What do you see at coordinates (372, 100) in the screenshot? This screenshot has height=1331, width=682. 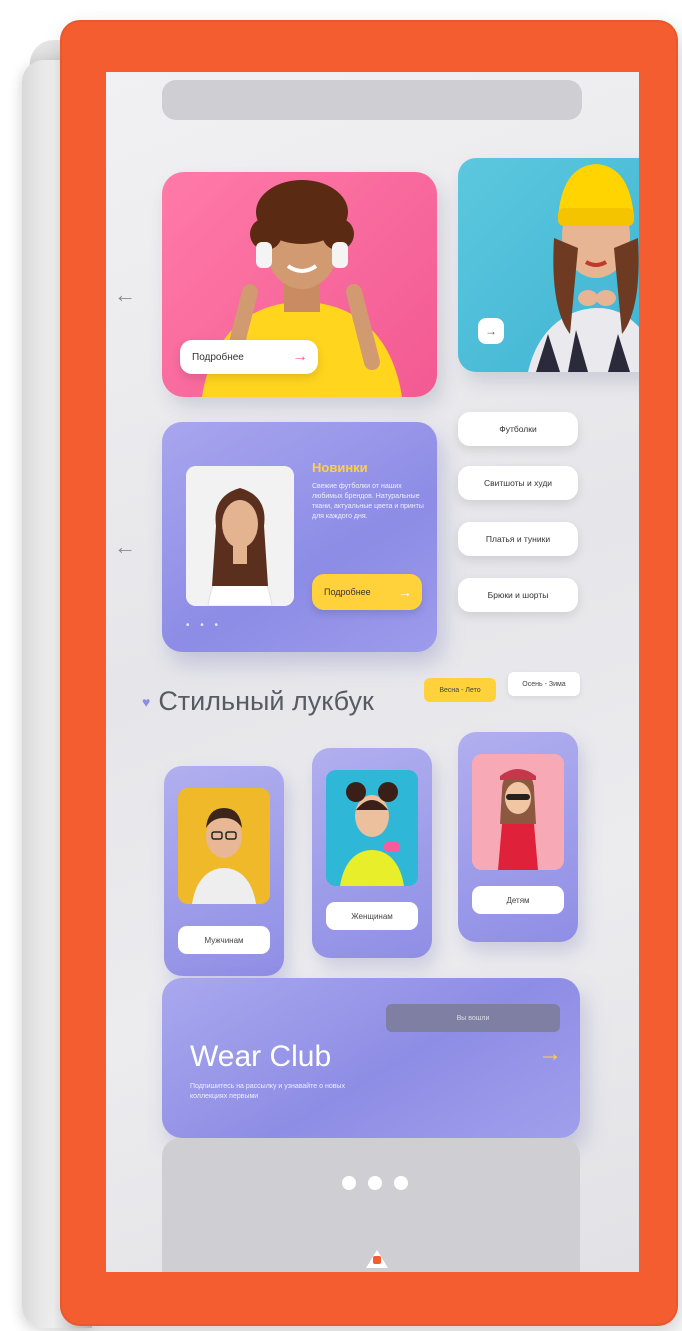 I see `top-search-bar` at bounding box center [372, 100].